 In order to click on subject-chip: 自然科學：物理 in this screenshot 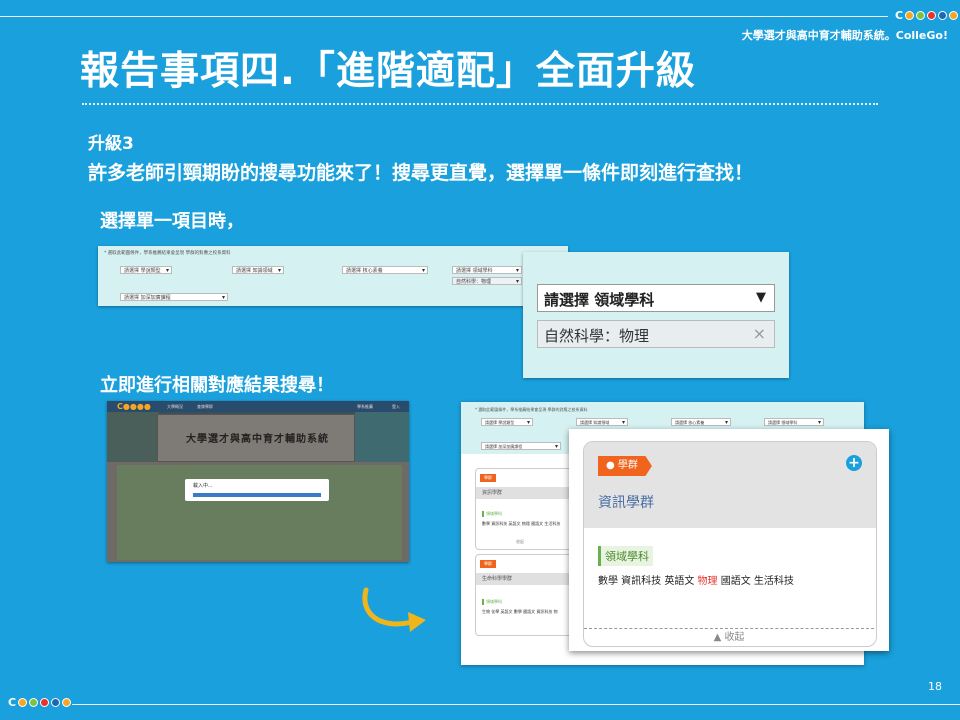, I will do `click(487, 281)`.